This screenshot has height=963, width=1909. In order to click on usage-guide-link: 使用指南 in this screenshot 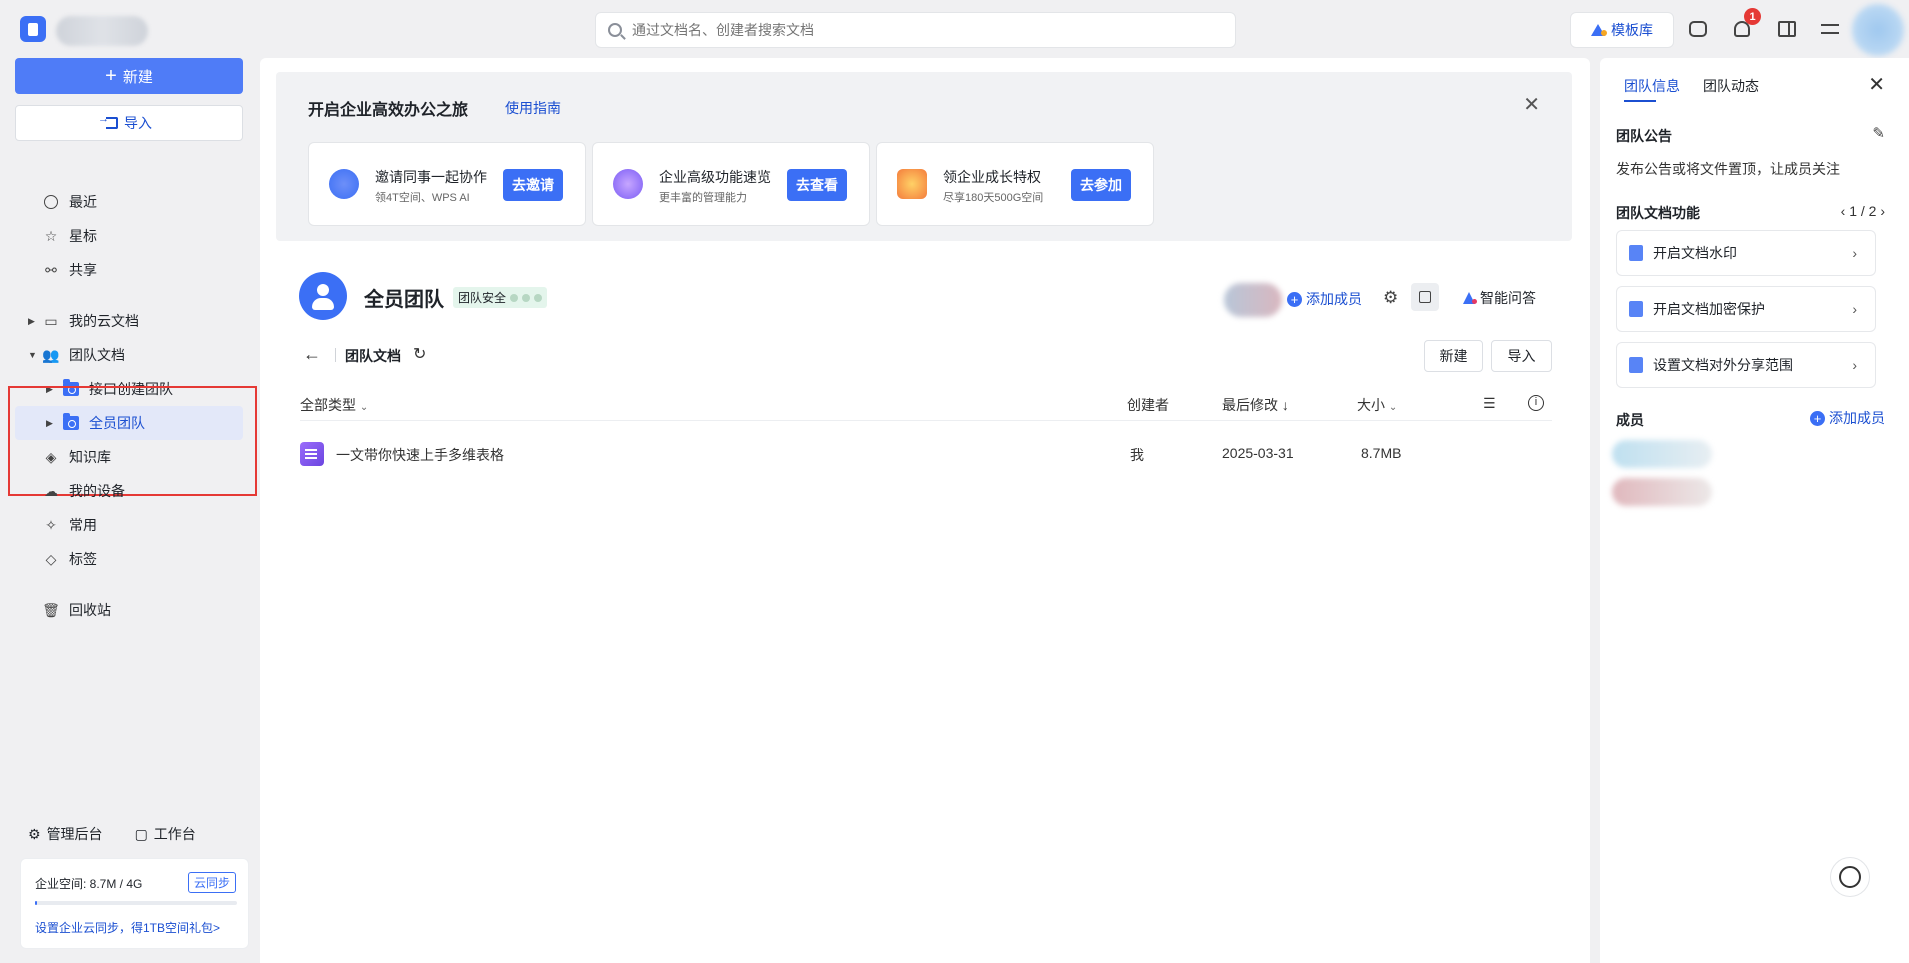, I will do `click(533, 108)`.